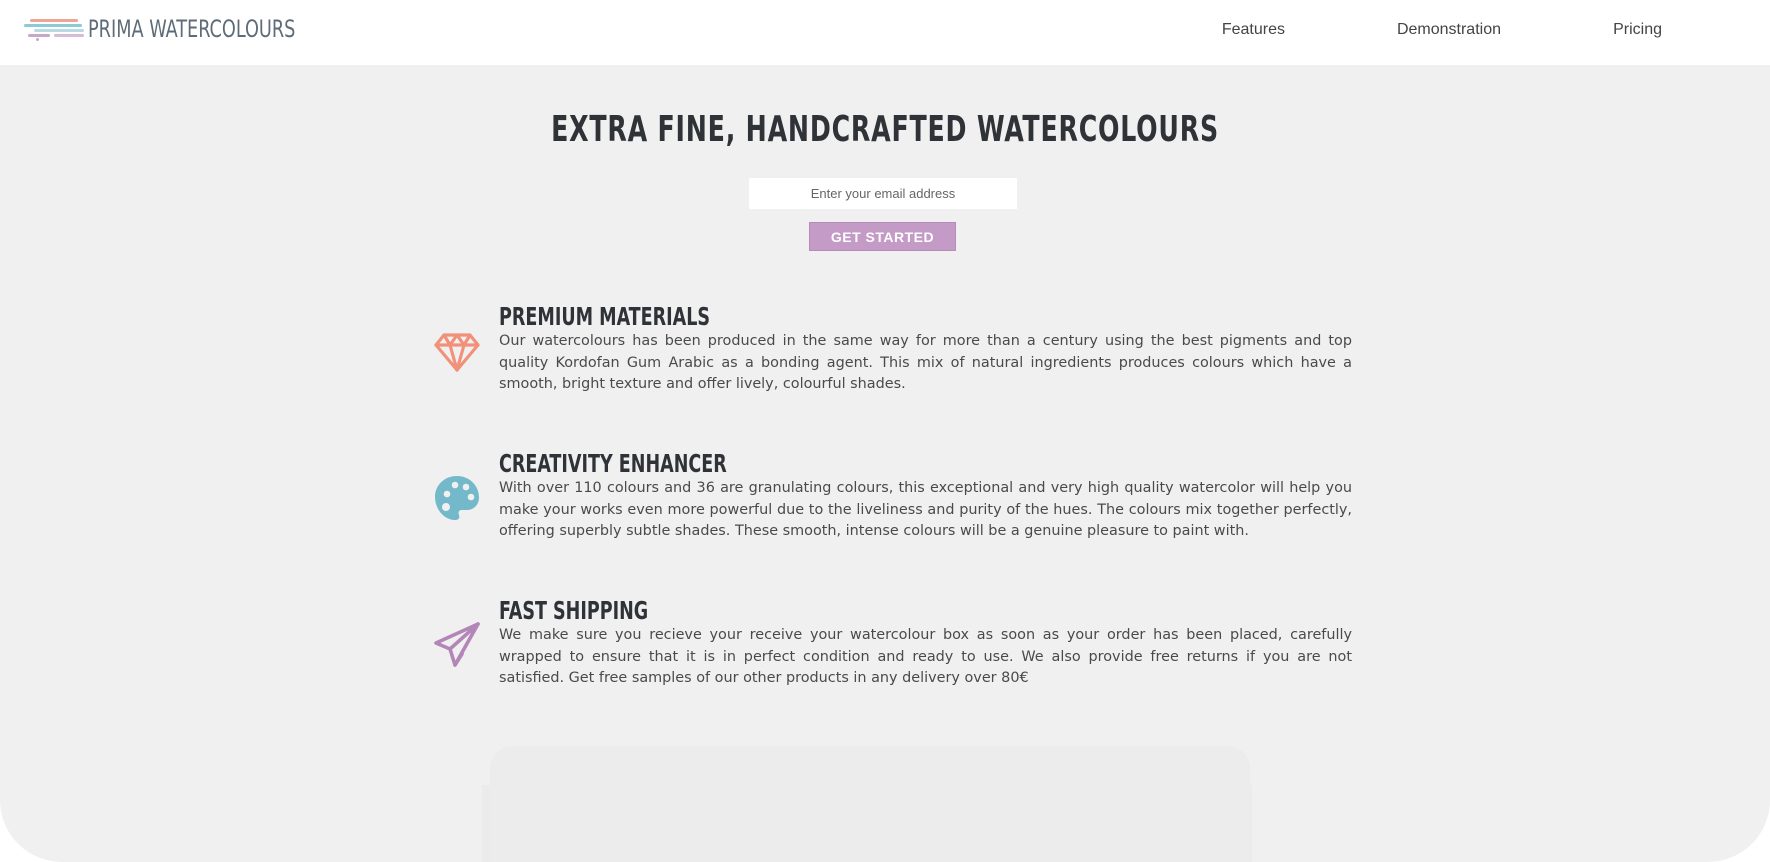 Image resolution: width=1770 pixels, height=862 pixels. What do you see at coordinates (1637, 30) in the screenshot?
I see `nav-link-pricing: Pricing` at bounding box center [1637, 30].